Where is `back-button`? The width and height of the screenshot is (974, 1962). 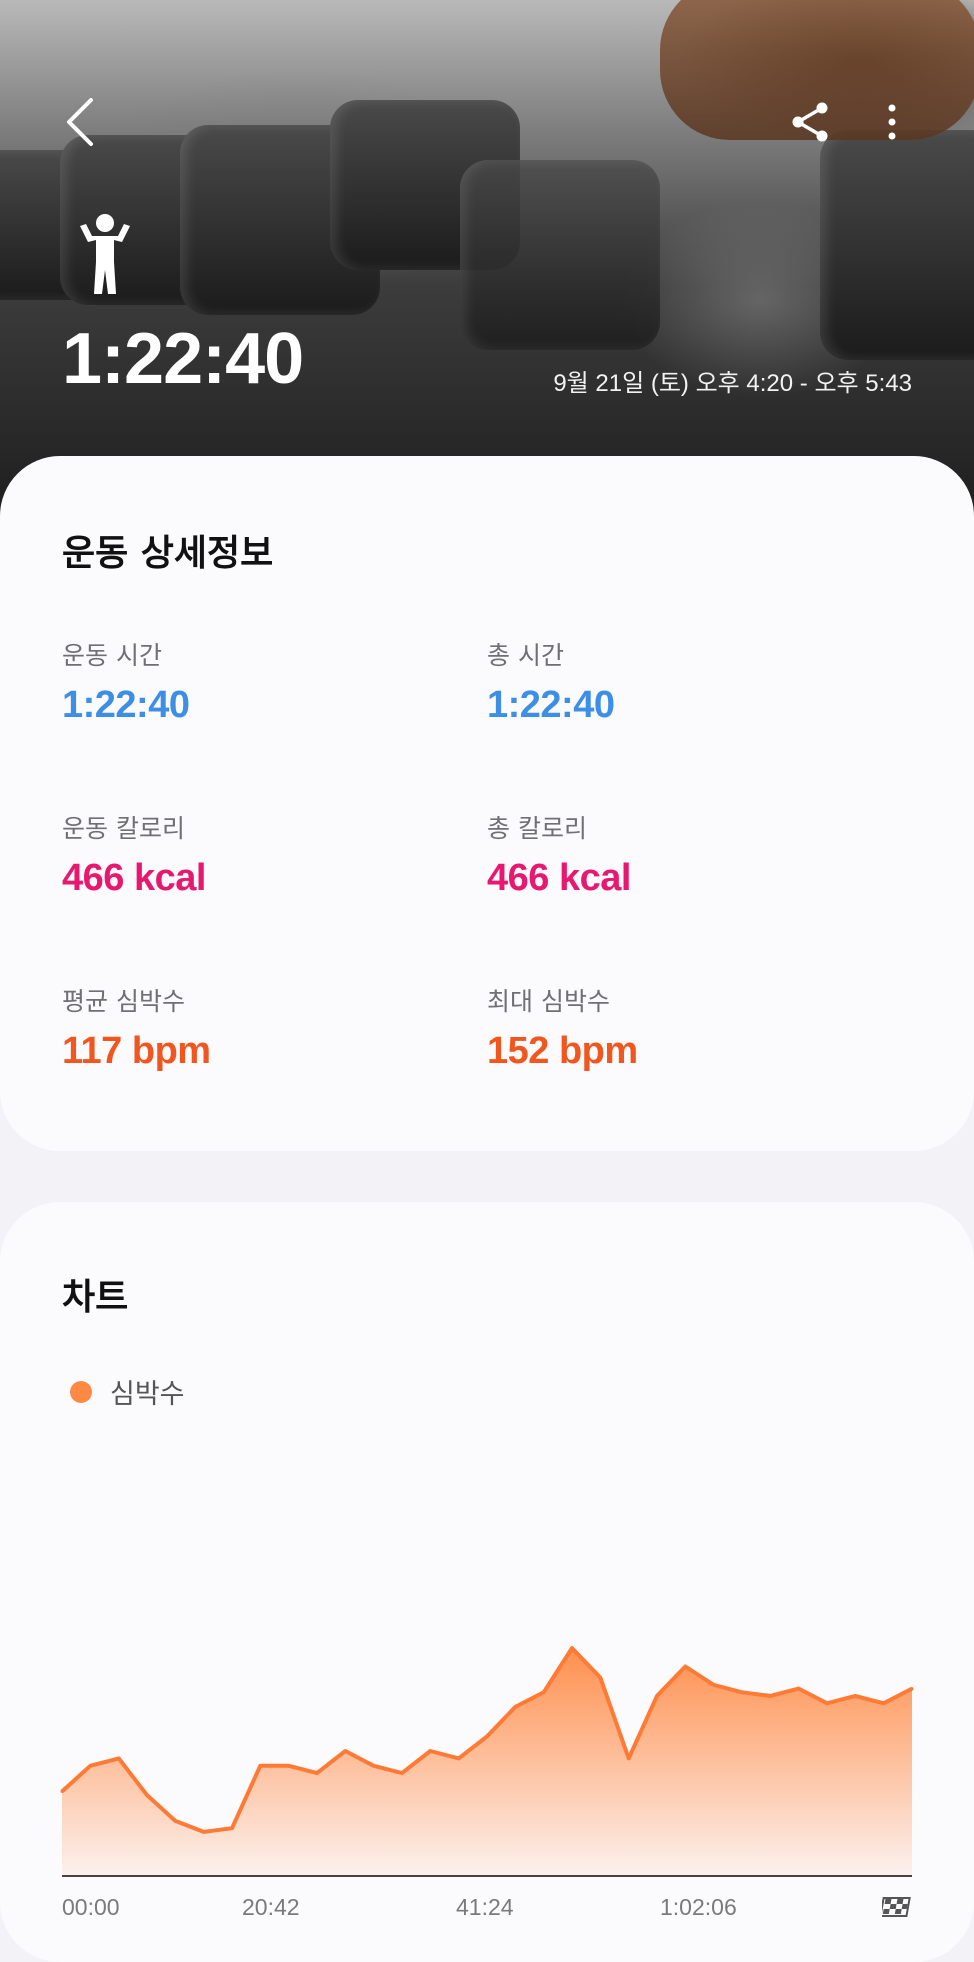
back-button is located at coordinates (80, 122).